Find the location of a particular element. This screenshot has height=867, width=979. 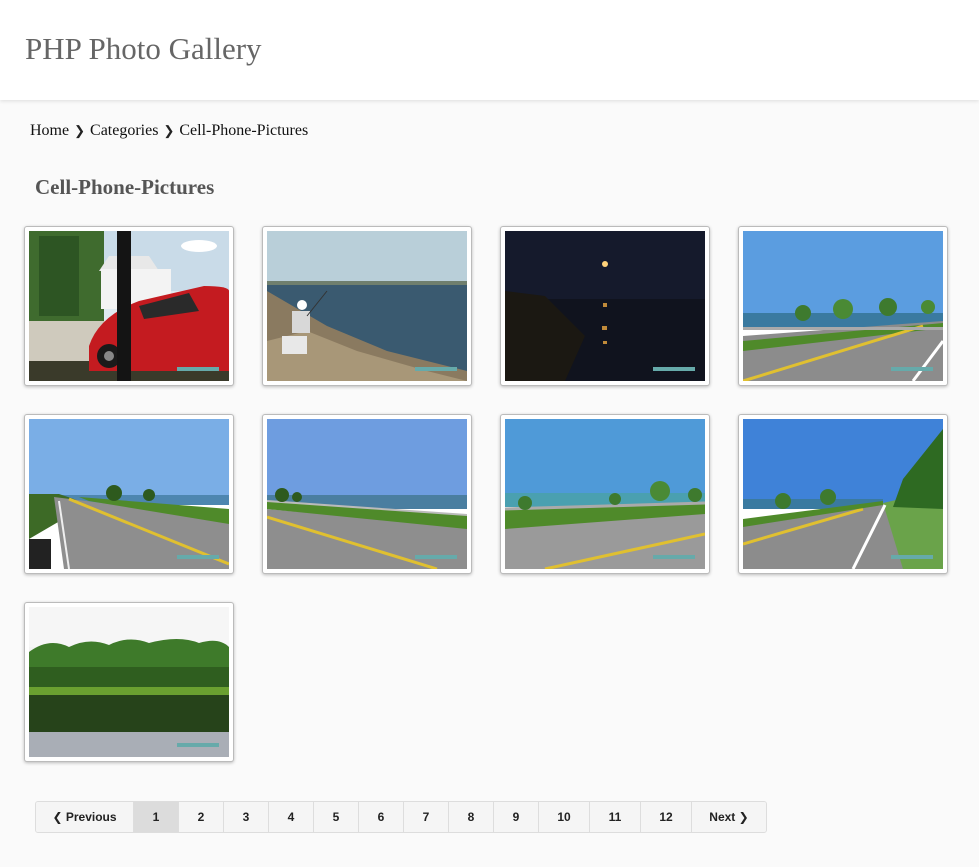

photo-moon-night-lake is located at coordinates (605, 306).